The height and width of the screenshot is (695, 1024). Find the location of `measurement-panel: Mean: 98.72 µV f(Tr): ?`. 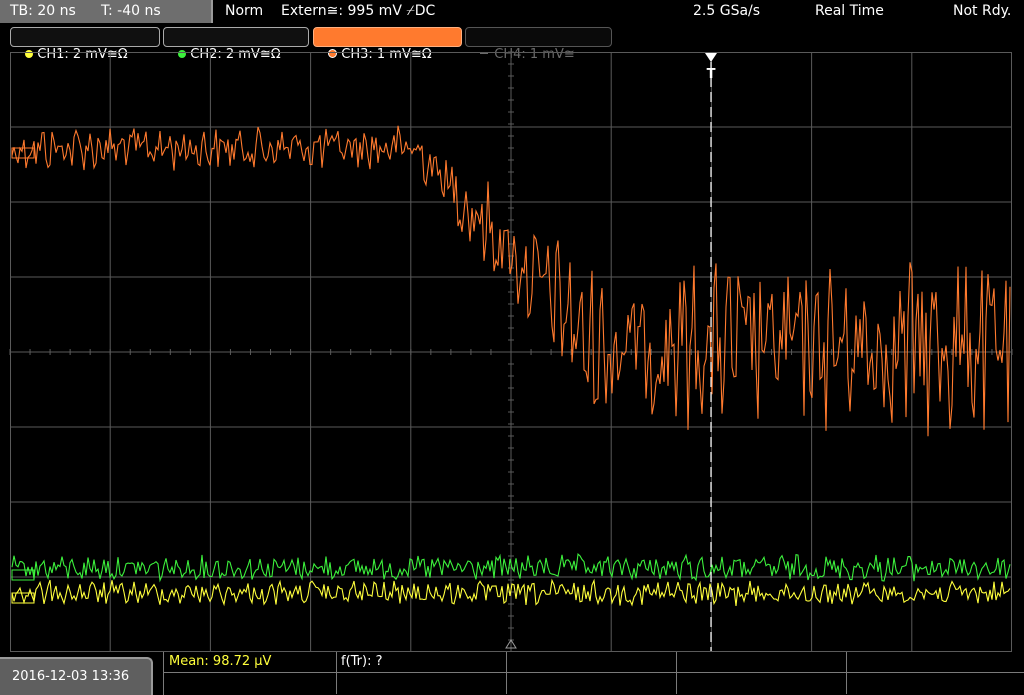

measurement-panel: Mean: 98.72 µV f(Tr): ? is located at coordinates (593, 673).